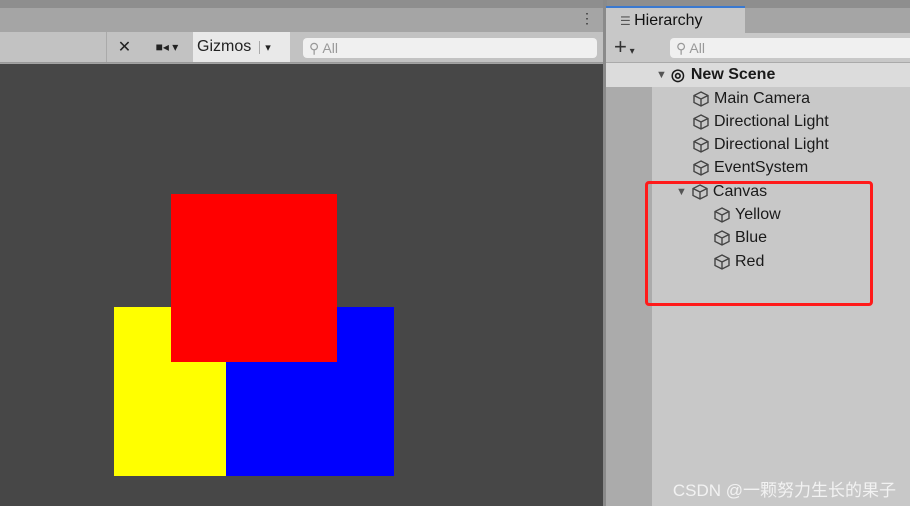 This screenshot has width=910, height=506. I want to click on tab-hierarchy: ☰ Hierarchy, so click(675, 19).